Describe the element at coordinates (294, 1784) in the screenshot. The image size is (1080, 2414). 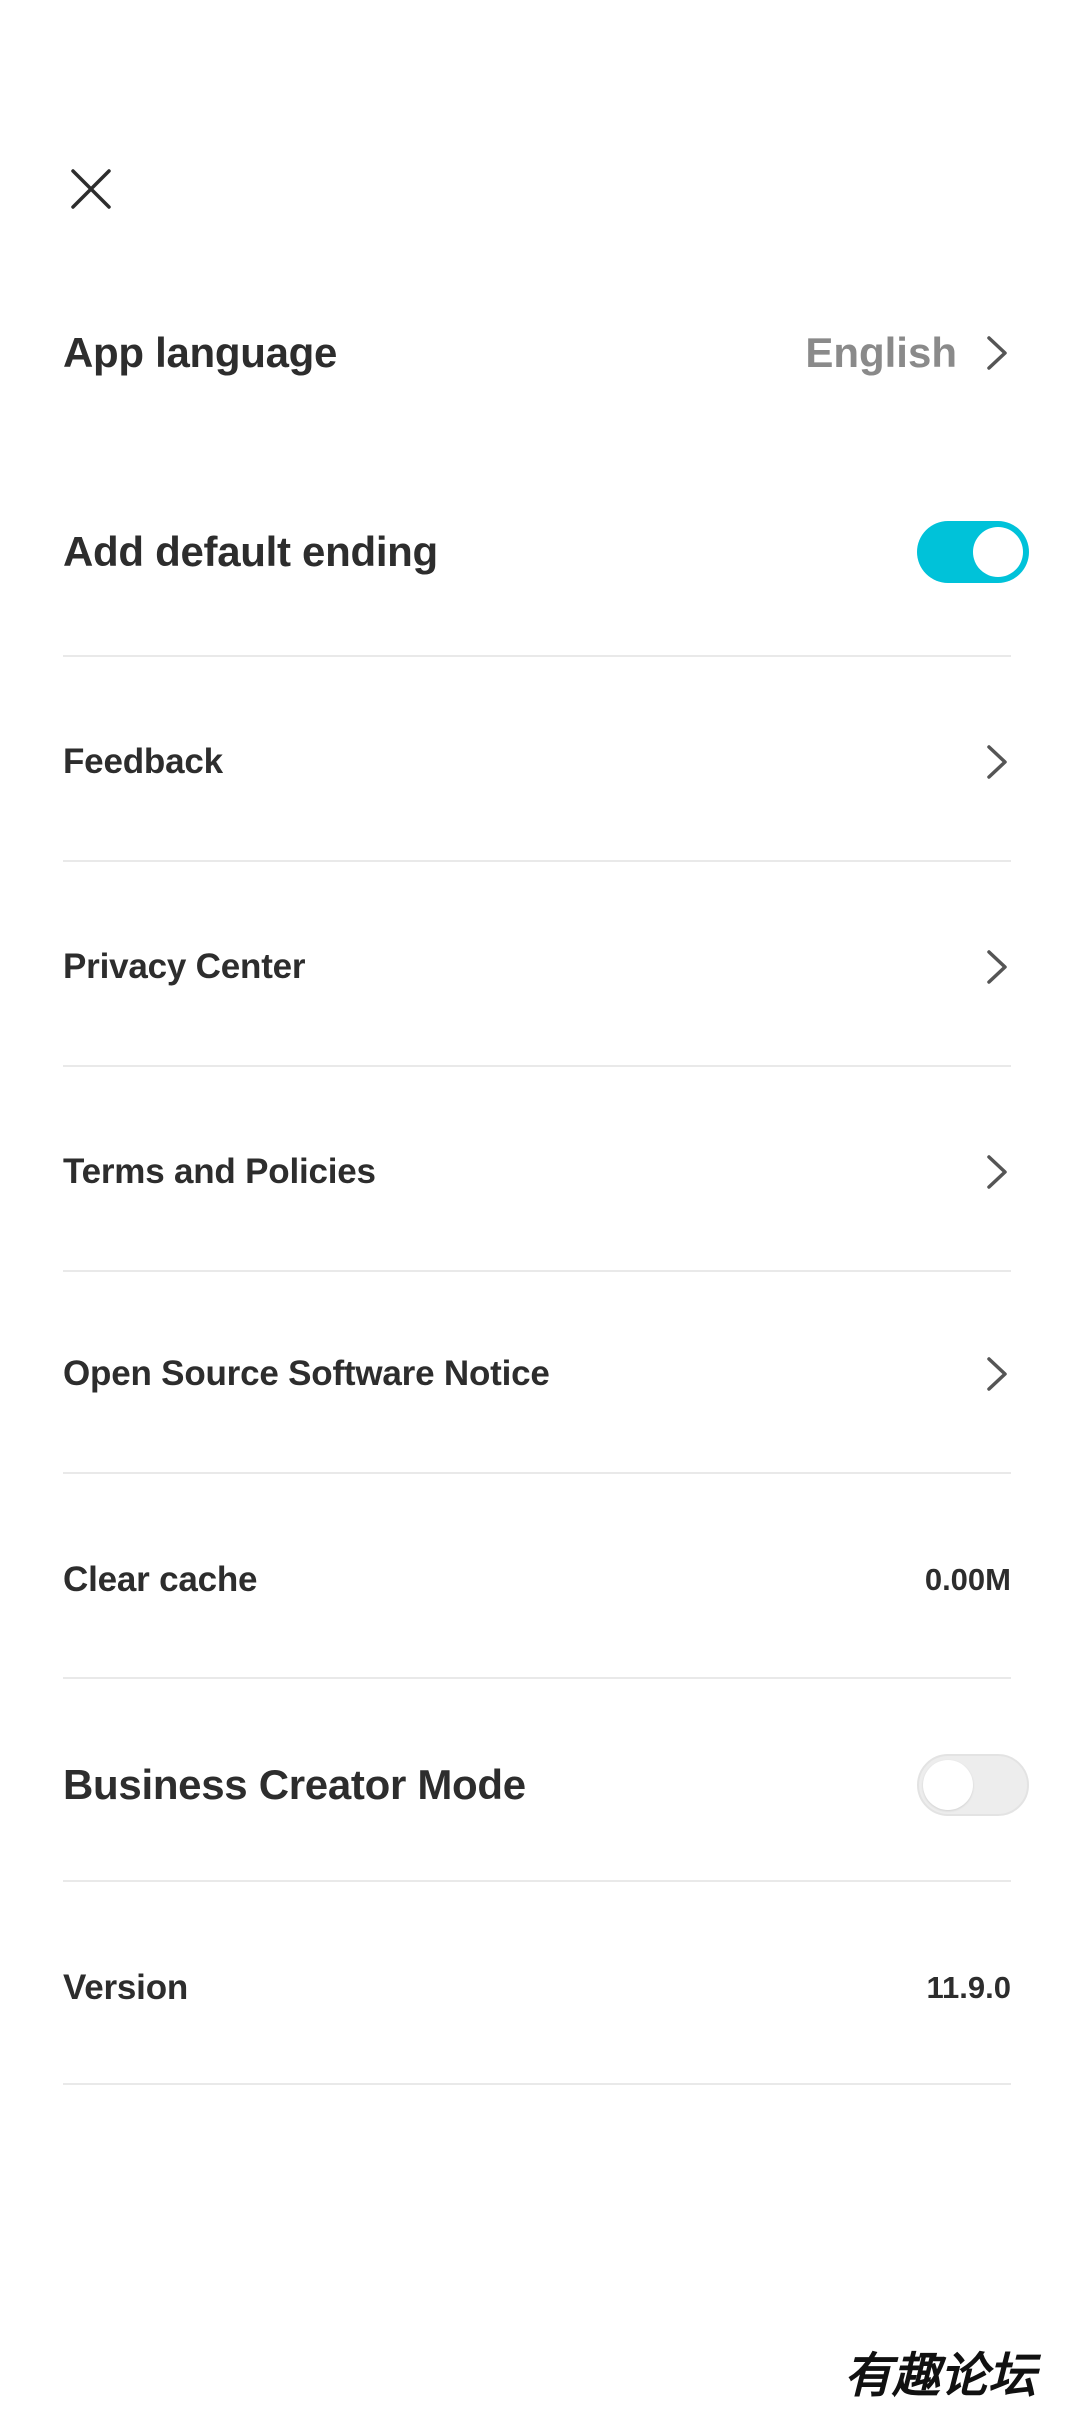
I see `business-creator-mode-label: Business Creator Mode` at that location.